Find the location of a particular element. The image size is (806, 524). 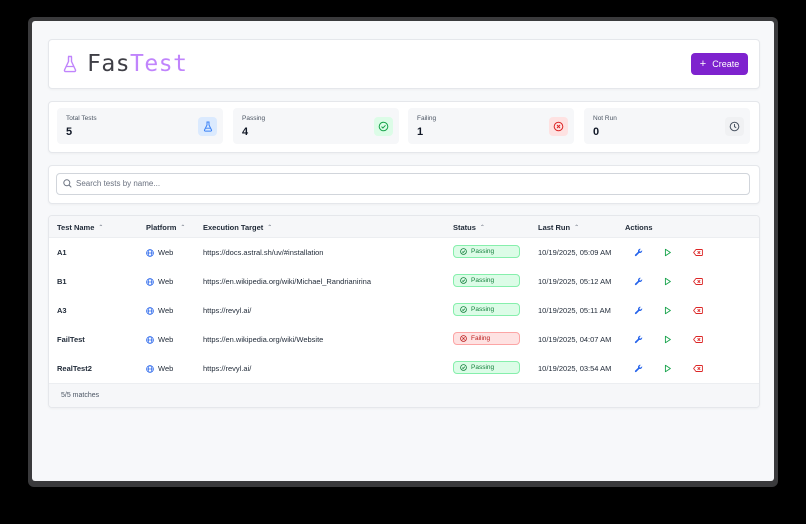

table-footer: 5/5 matches is located at coordinates (404, 395).